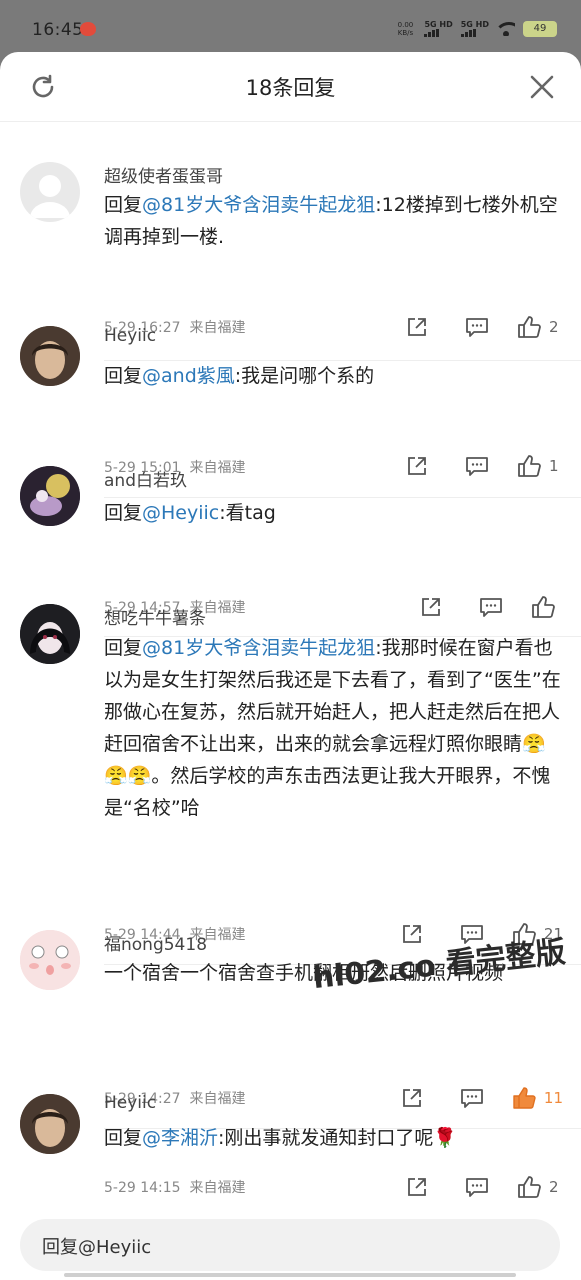  I want to click on sheet-header: 18条回复, so click(290, 87).